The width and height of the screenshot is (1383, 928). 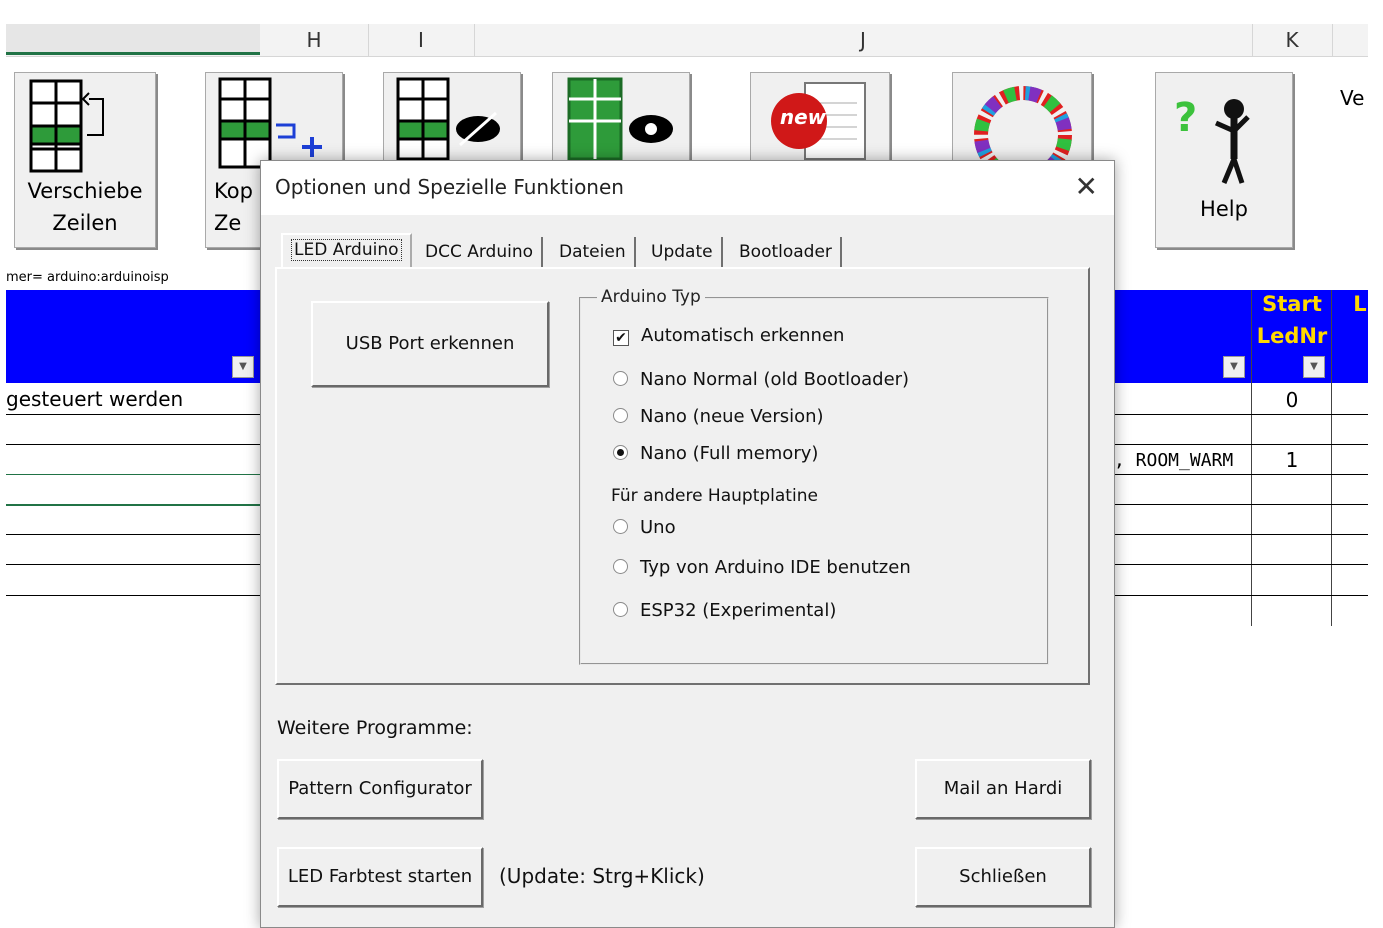 What do you see at coordinates (786, 252) in the screenshot?
I see `tab-bootloader: Bootloader` at bounding box center [786, 252].